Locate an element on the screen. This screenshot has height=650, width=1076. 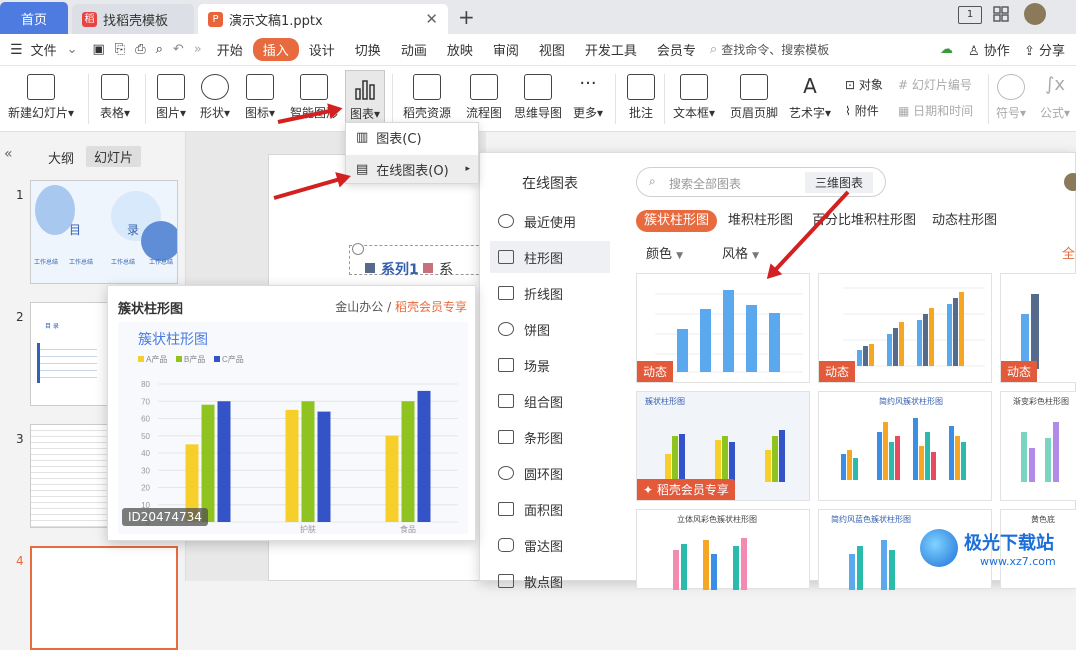
menu-view: 视图 is located at coordinates (552, 49).